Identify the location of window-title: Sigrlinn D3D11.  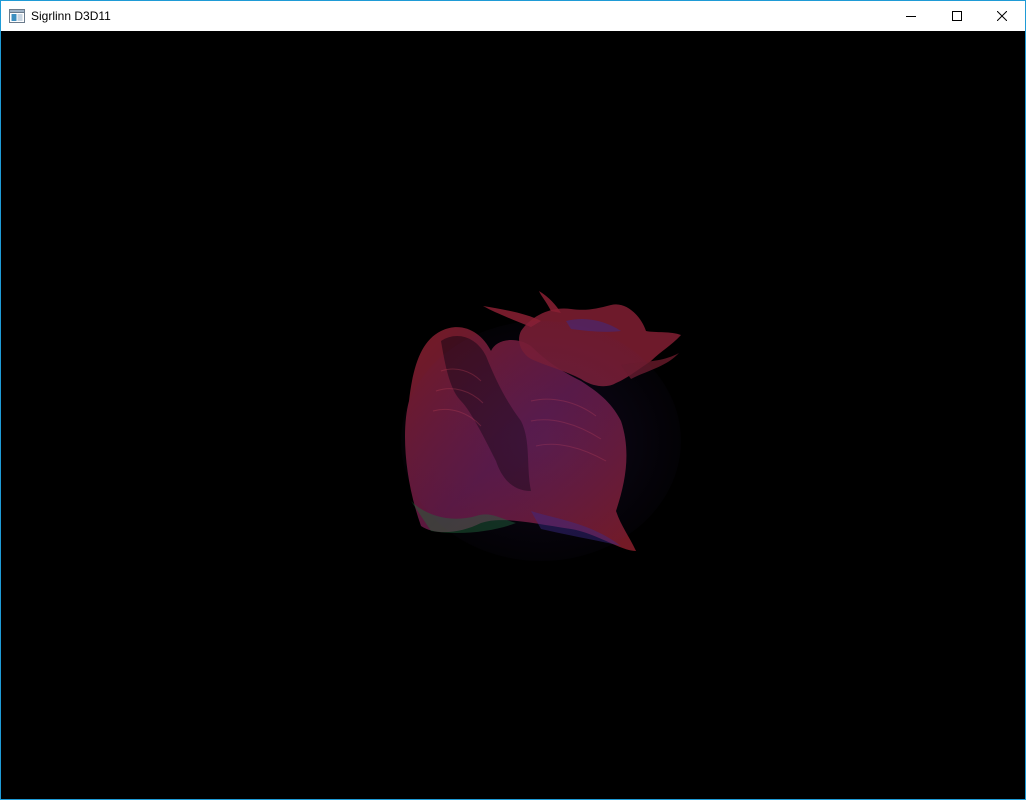
(71, 16).